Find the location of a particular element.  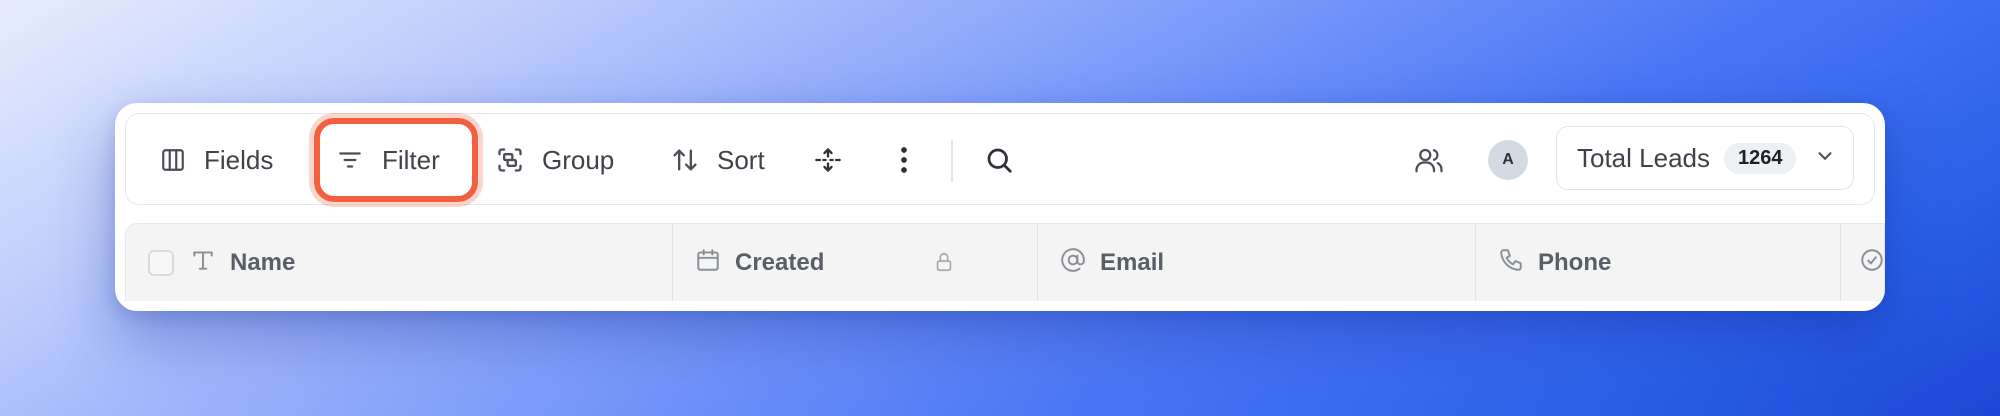

fields-label: Fields is located at coordinates (239, 159).